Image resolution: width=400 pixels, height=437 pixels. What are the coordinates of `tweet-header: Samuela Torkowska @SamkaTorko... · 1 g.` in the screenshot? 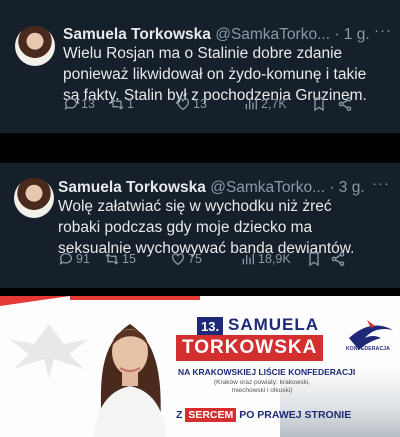 It's located at (216, 35).